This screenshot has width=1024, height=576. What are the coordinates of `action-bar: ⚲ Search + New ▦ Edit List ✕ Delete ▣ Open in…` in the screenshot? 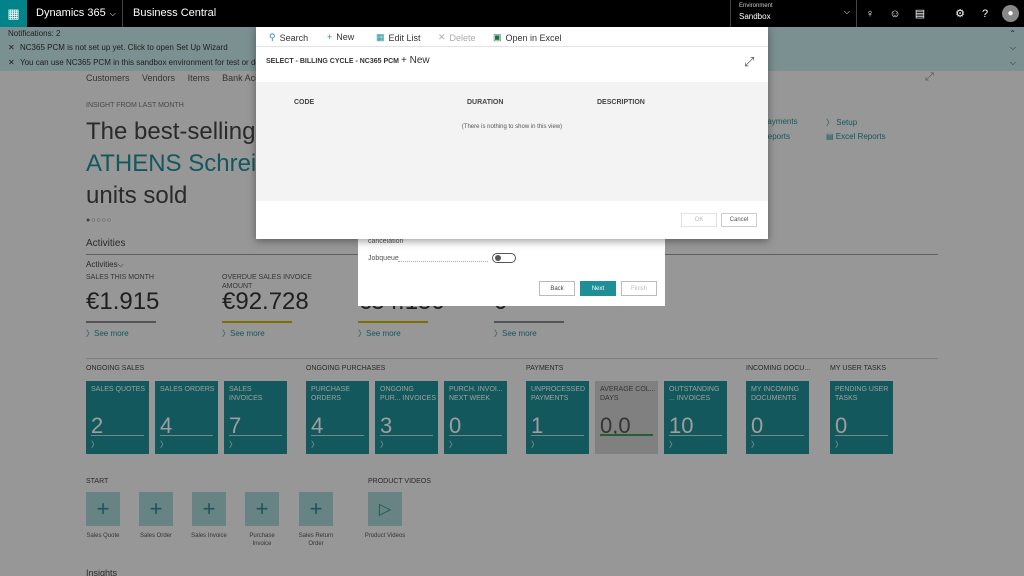 It's located at (512, 37).